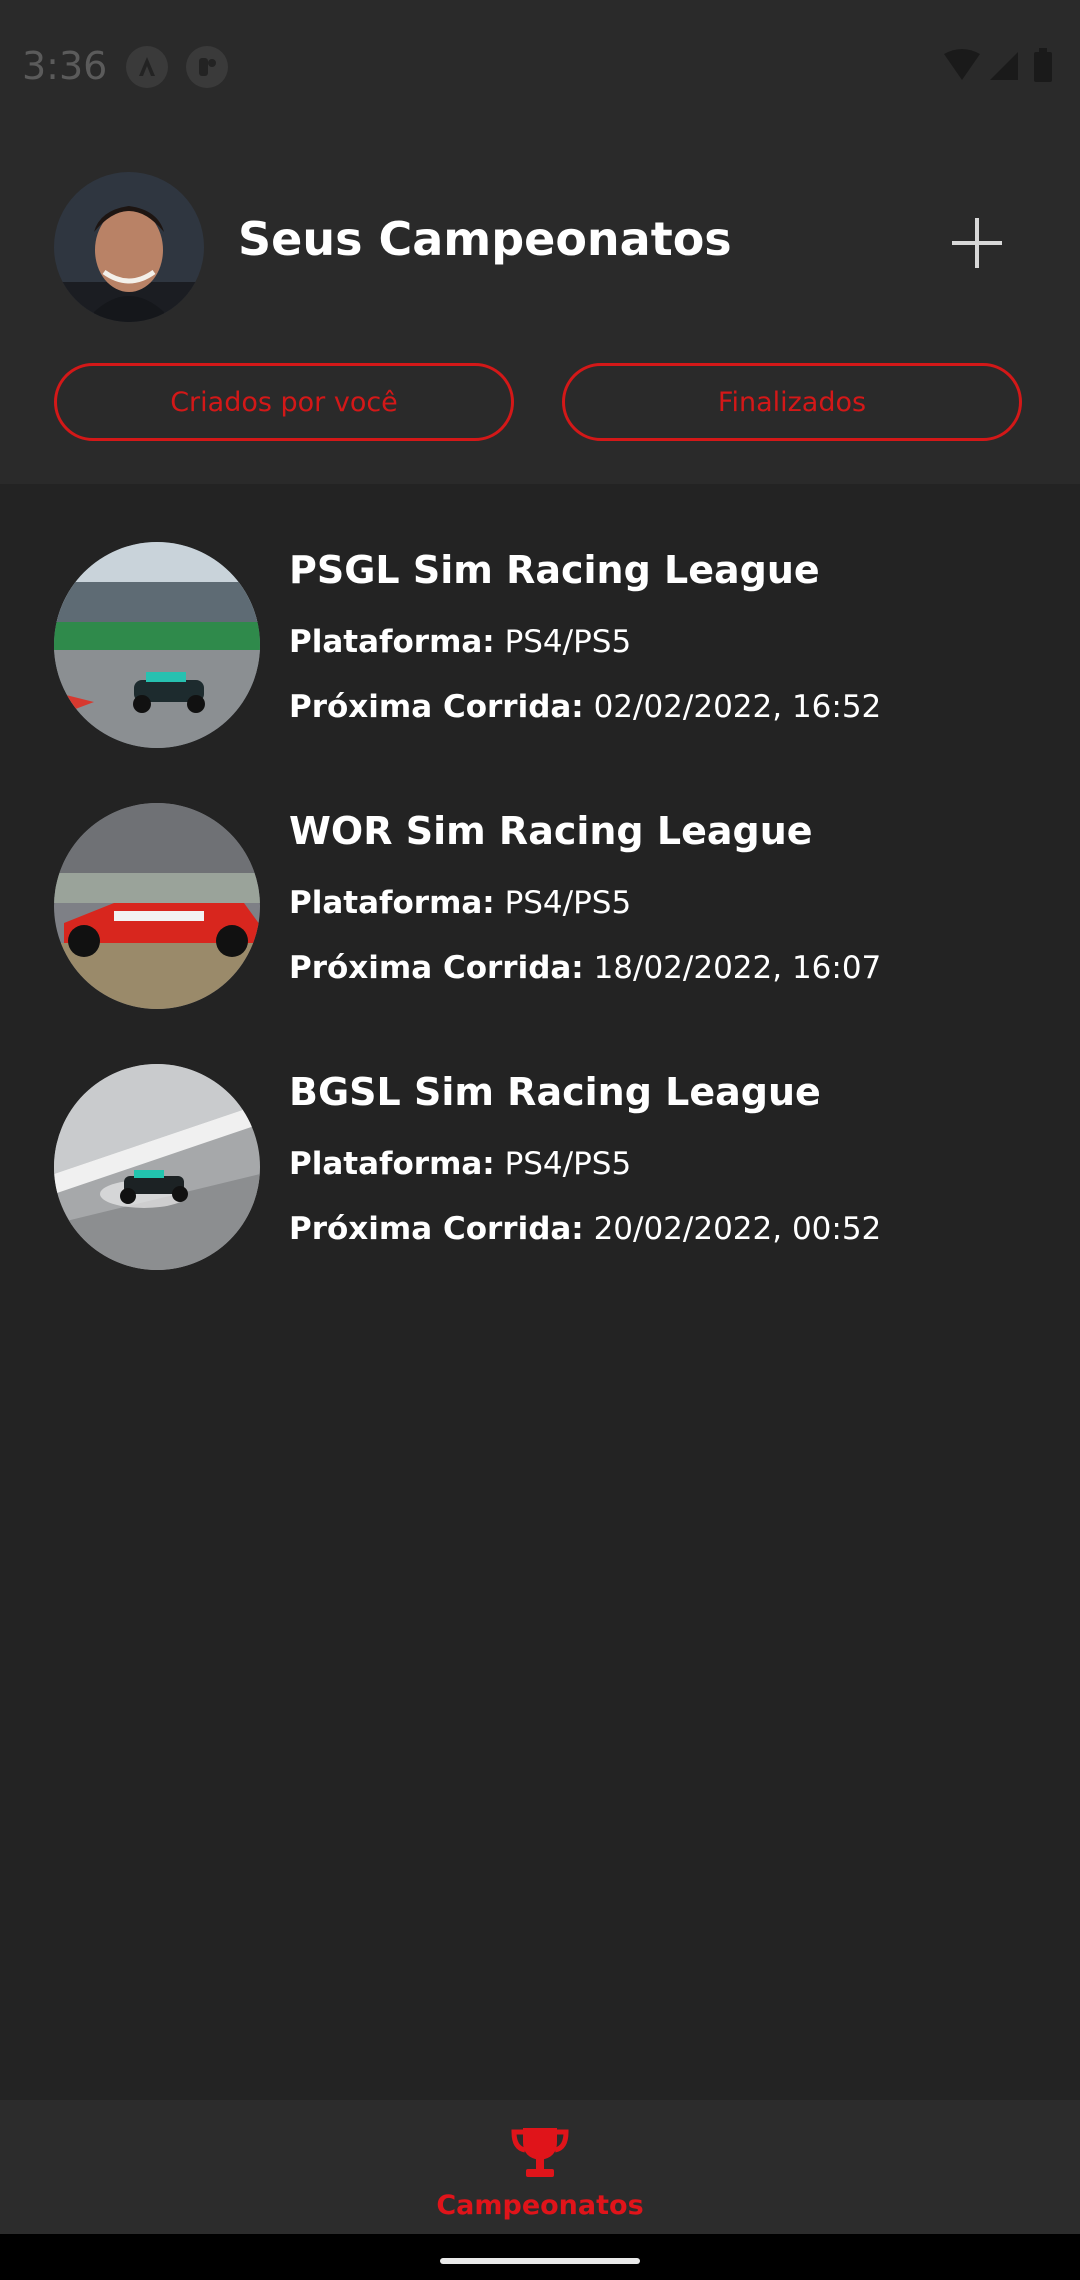 This screenshot has width=1080, height=2280. Describe the element at coordinates (962, 64) in the screenshot. I see `wifi-icon` at that location.